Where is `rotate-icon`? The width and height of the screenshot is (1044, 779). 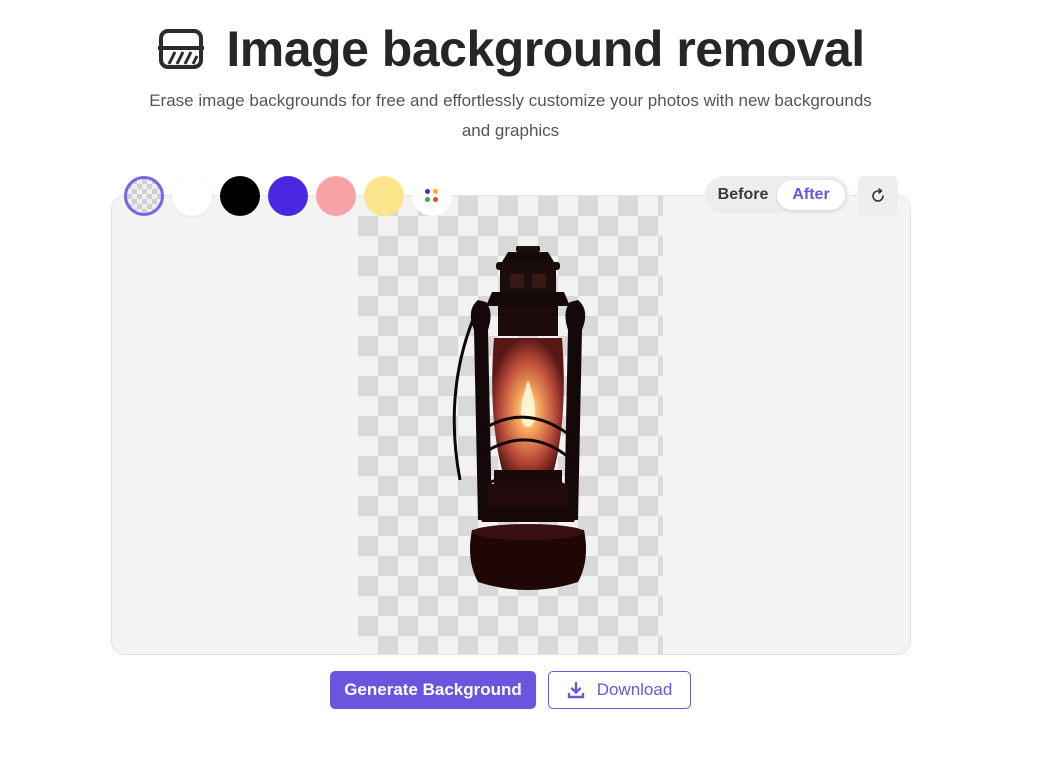 rotate-icon is located at coordinates (878, 195).